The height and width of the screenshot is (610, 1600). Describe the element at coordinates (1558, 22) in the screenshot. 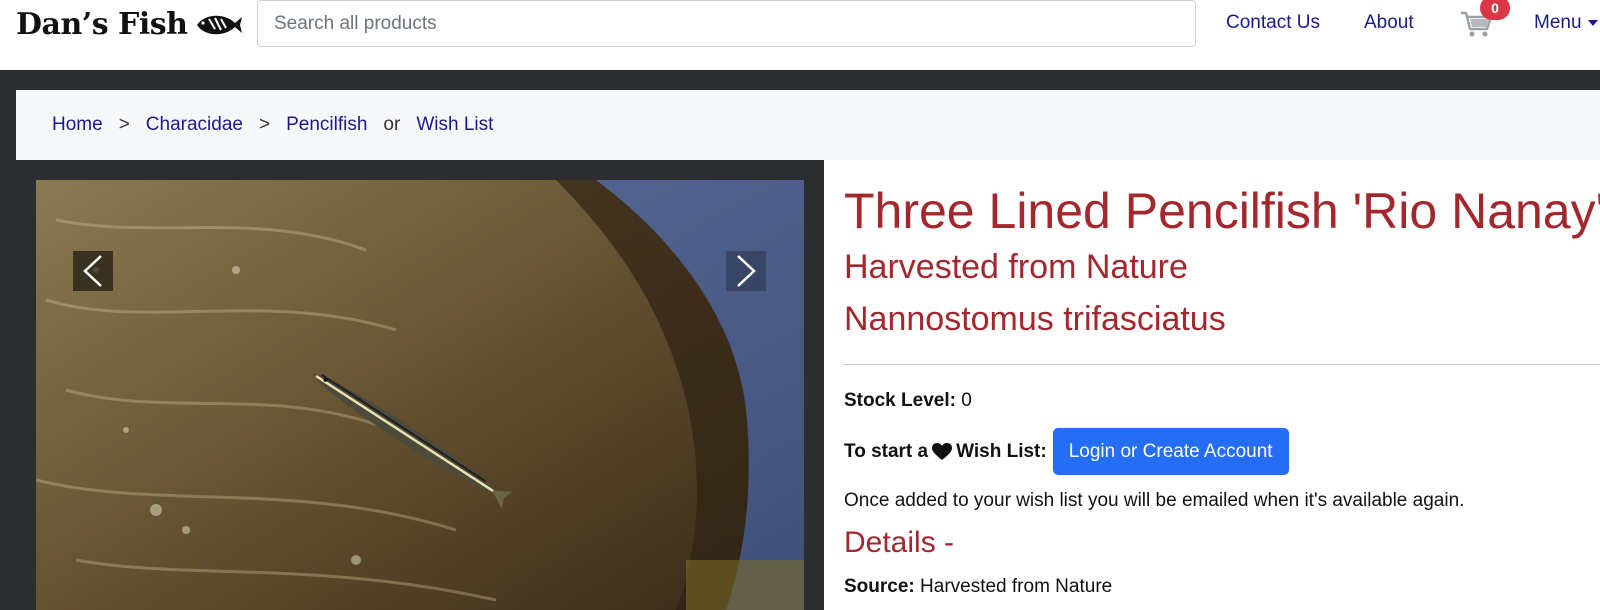

I see `menu-label: Menu` at that location.